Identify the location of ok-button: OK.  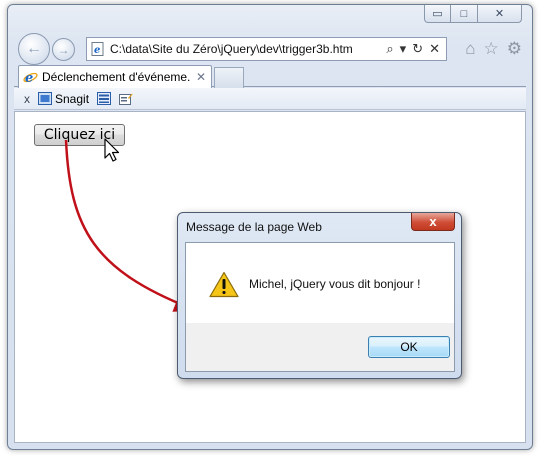
(409, 347).